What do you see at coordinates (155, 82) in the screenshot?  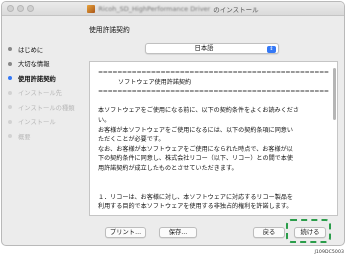 I see `license-heading: ソフトウェア使用許諾契約` at bounding box center [155, 82].